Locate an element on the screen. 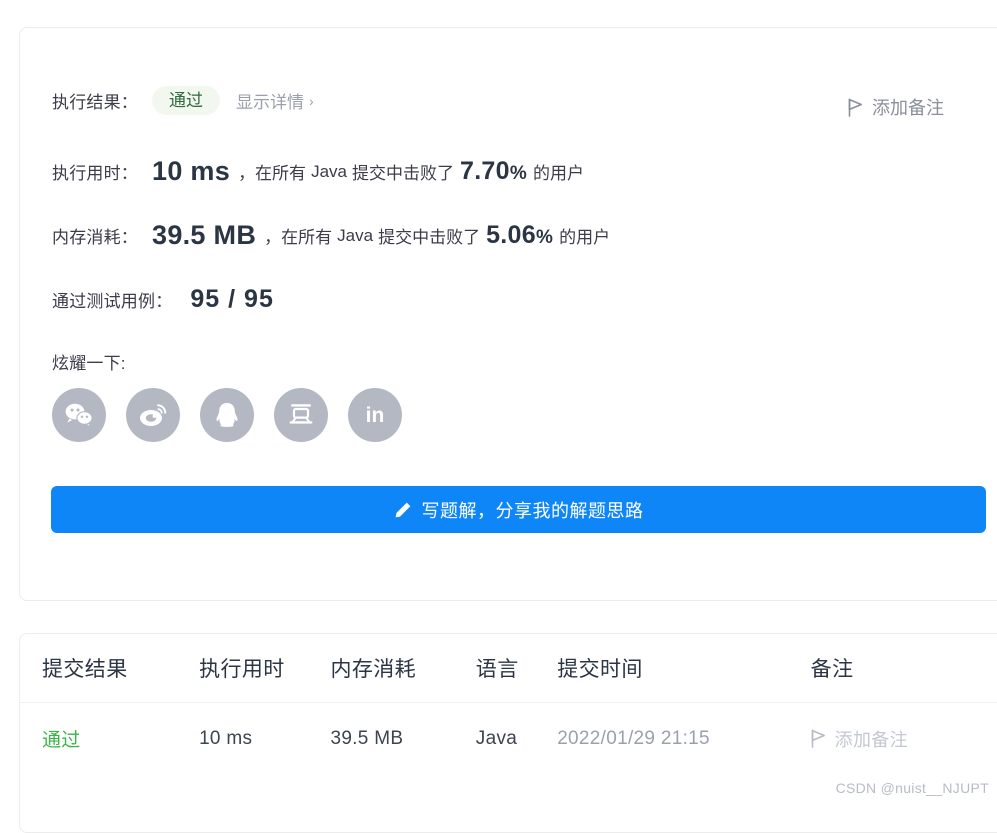 The height and width of the screenshot is (833, 997). add-note-row-label: 添加备注 is located at coordinates (871, 739).